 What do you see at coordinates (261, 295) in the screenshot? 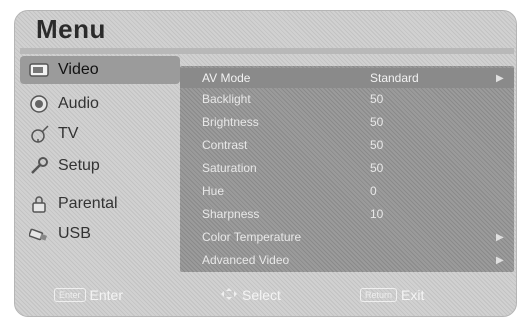
I see `hint-label: Select` at bounding box center [261, 295].